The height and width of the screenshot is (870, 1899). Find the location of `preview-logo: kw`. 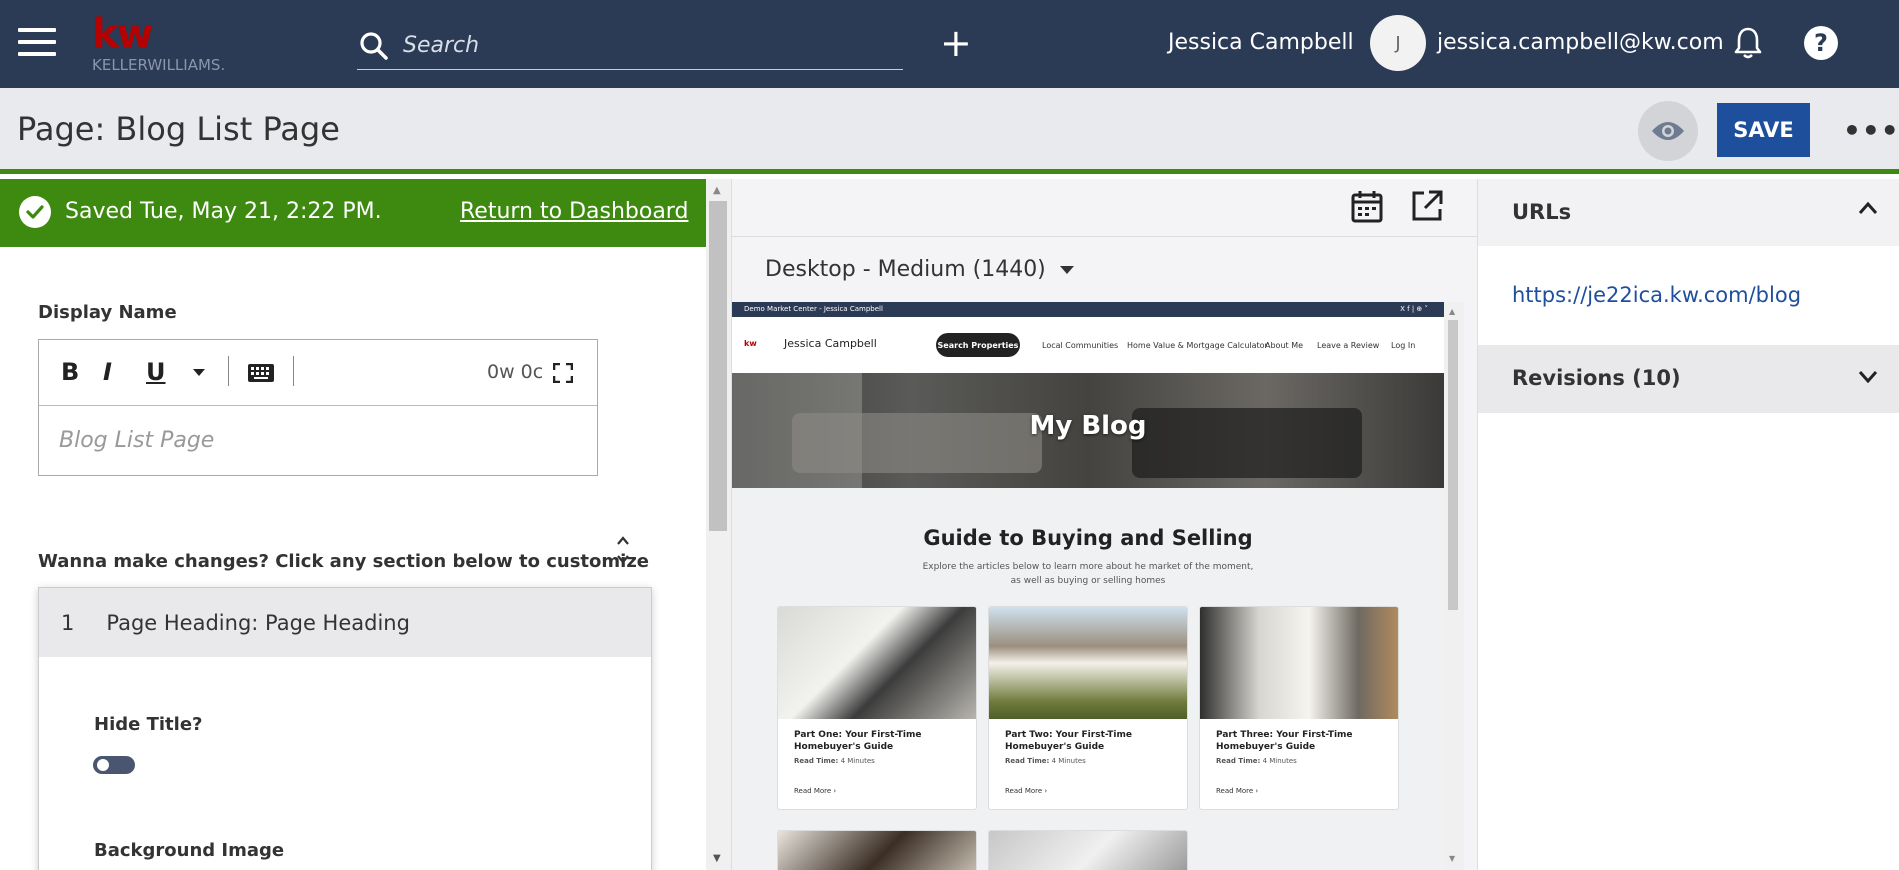

preview-logo: kw is located at coordinates (750, 343).